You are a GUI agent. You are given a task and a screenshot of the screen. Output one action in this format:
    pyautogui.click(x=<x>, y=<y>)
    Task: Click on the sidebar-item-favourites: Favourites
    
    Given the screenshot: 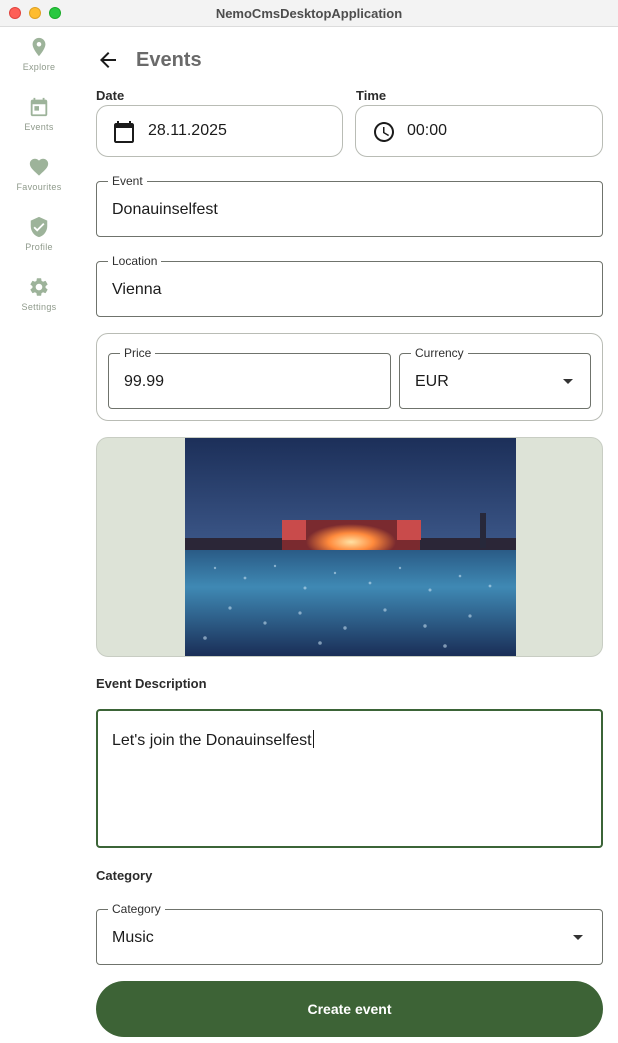 What is the action you would take?
    pyautogui.click(x=39, y=184)
    